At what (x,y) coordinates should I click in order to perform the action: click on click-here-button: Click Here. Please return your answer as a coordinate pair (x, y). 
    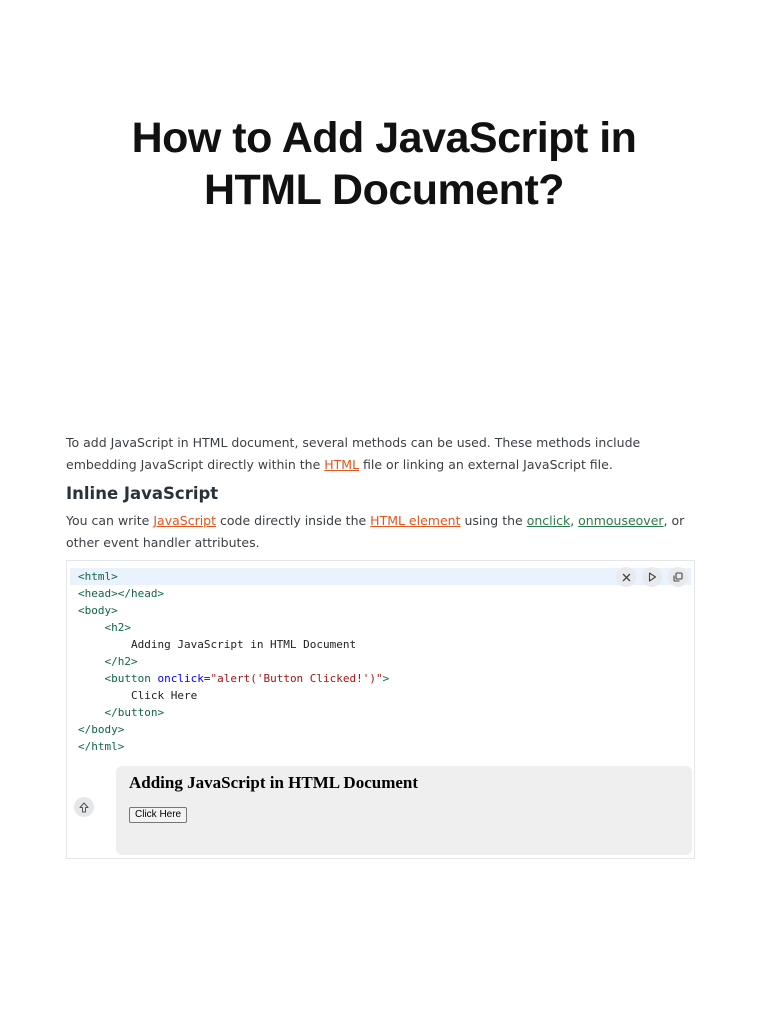
    Looking at the image, I should click on (158, 815).